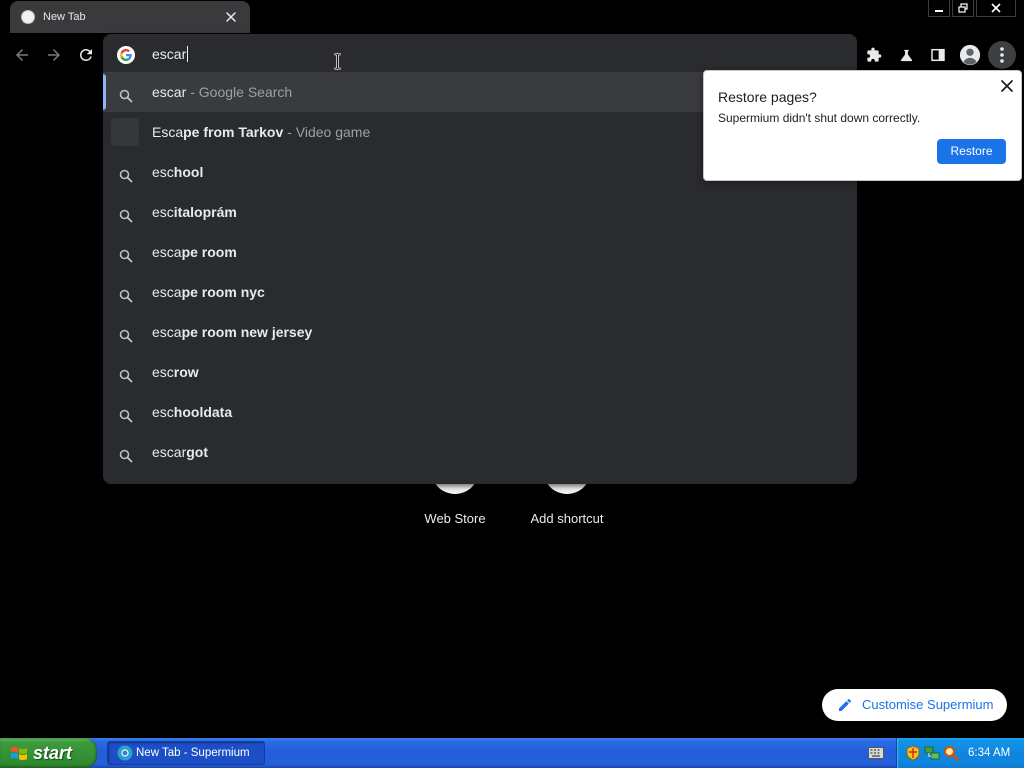  Describe the element at coordinates (125, 753) in the screenshot. I see `supermium-icon` at that location.